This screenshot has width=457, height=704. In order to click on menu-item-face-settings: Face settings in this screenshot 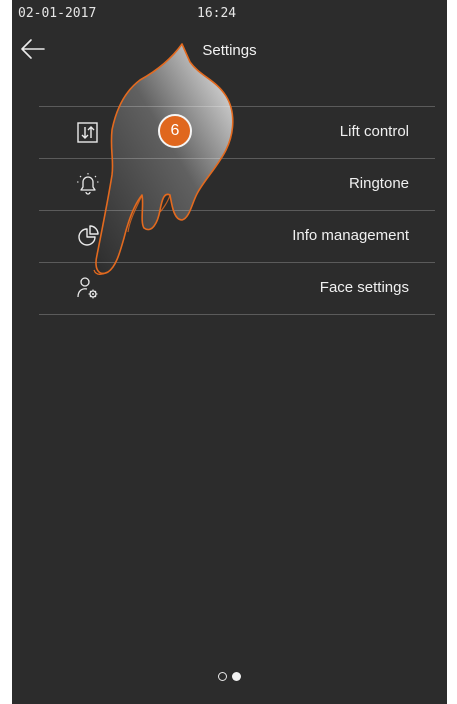, I will do `click(237, 289)`.